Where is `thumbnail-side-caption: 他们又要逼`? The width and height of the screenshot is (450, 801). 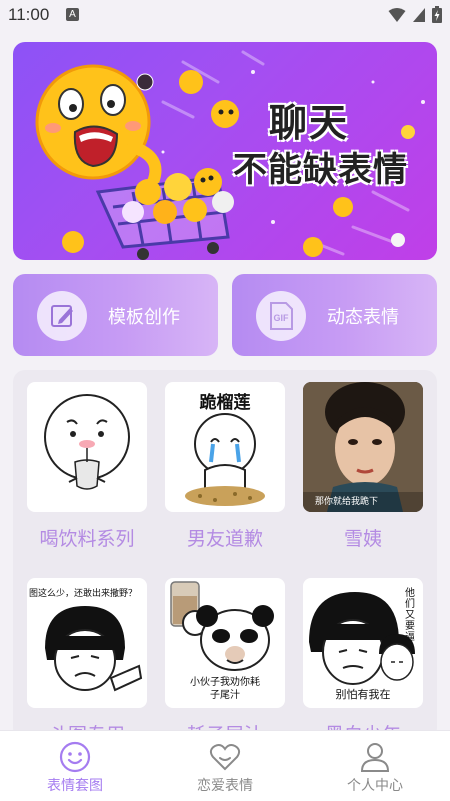
thumbnail-side-caption: 他们又要逼 is located at coordinates (410, 615).